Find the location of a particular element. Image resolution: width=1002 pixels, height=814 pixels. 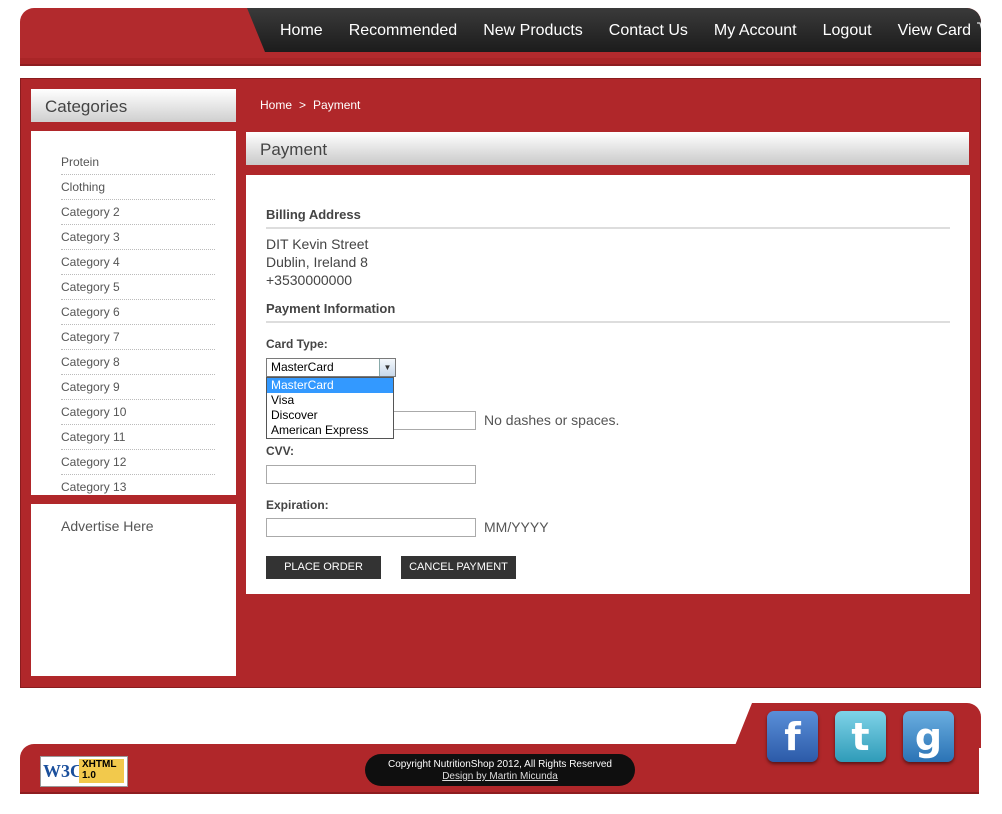

category-item: Category 3 is located at coordinates (138, 238).